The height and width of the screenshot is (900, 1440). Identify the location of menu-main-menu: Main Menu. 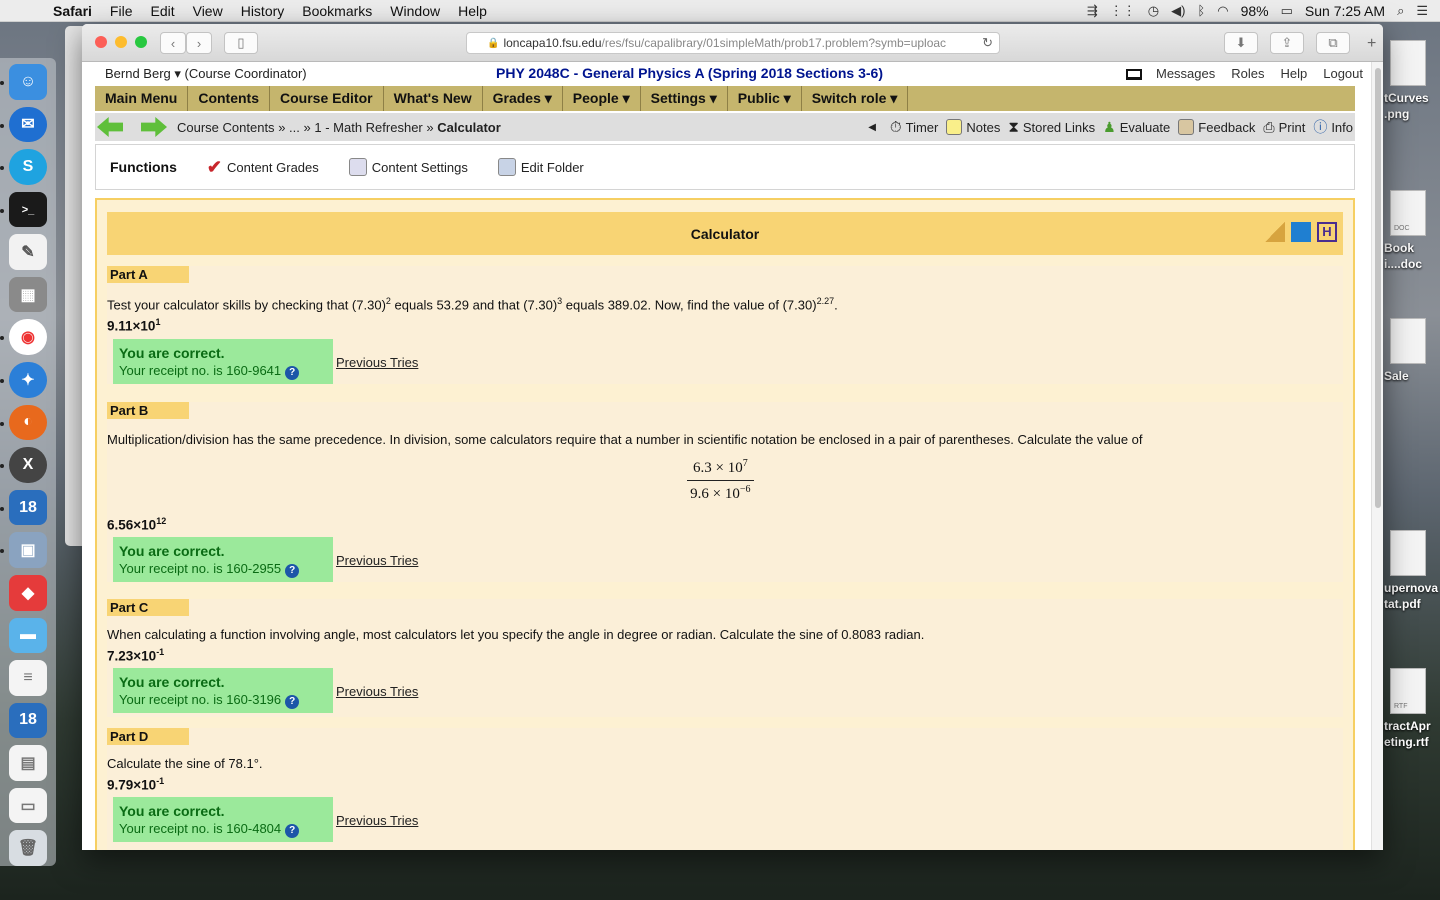
(142, 98).